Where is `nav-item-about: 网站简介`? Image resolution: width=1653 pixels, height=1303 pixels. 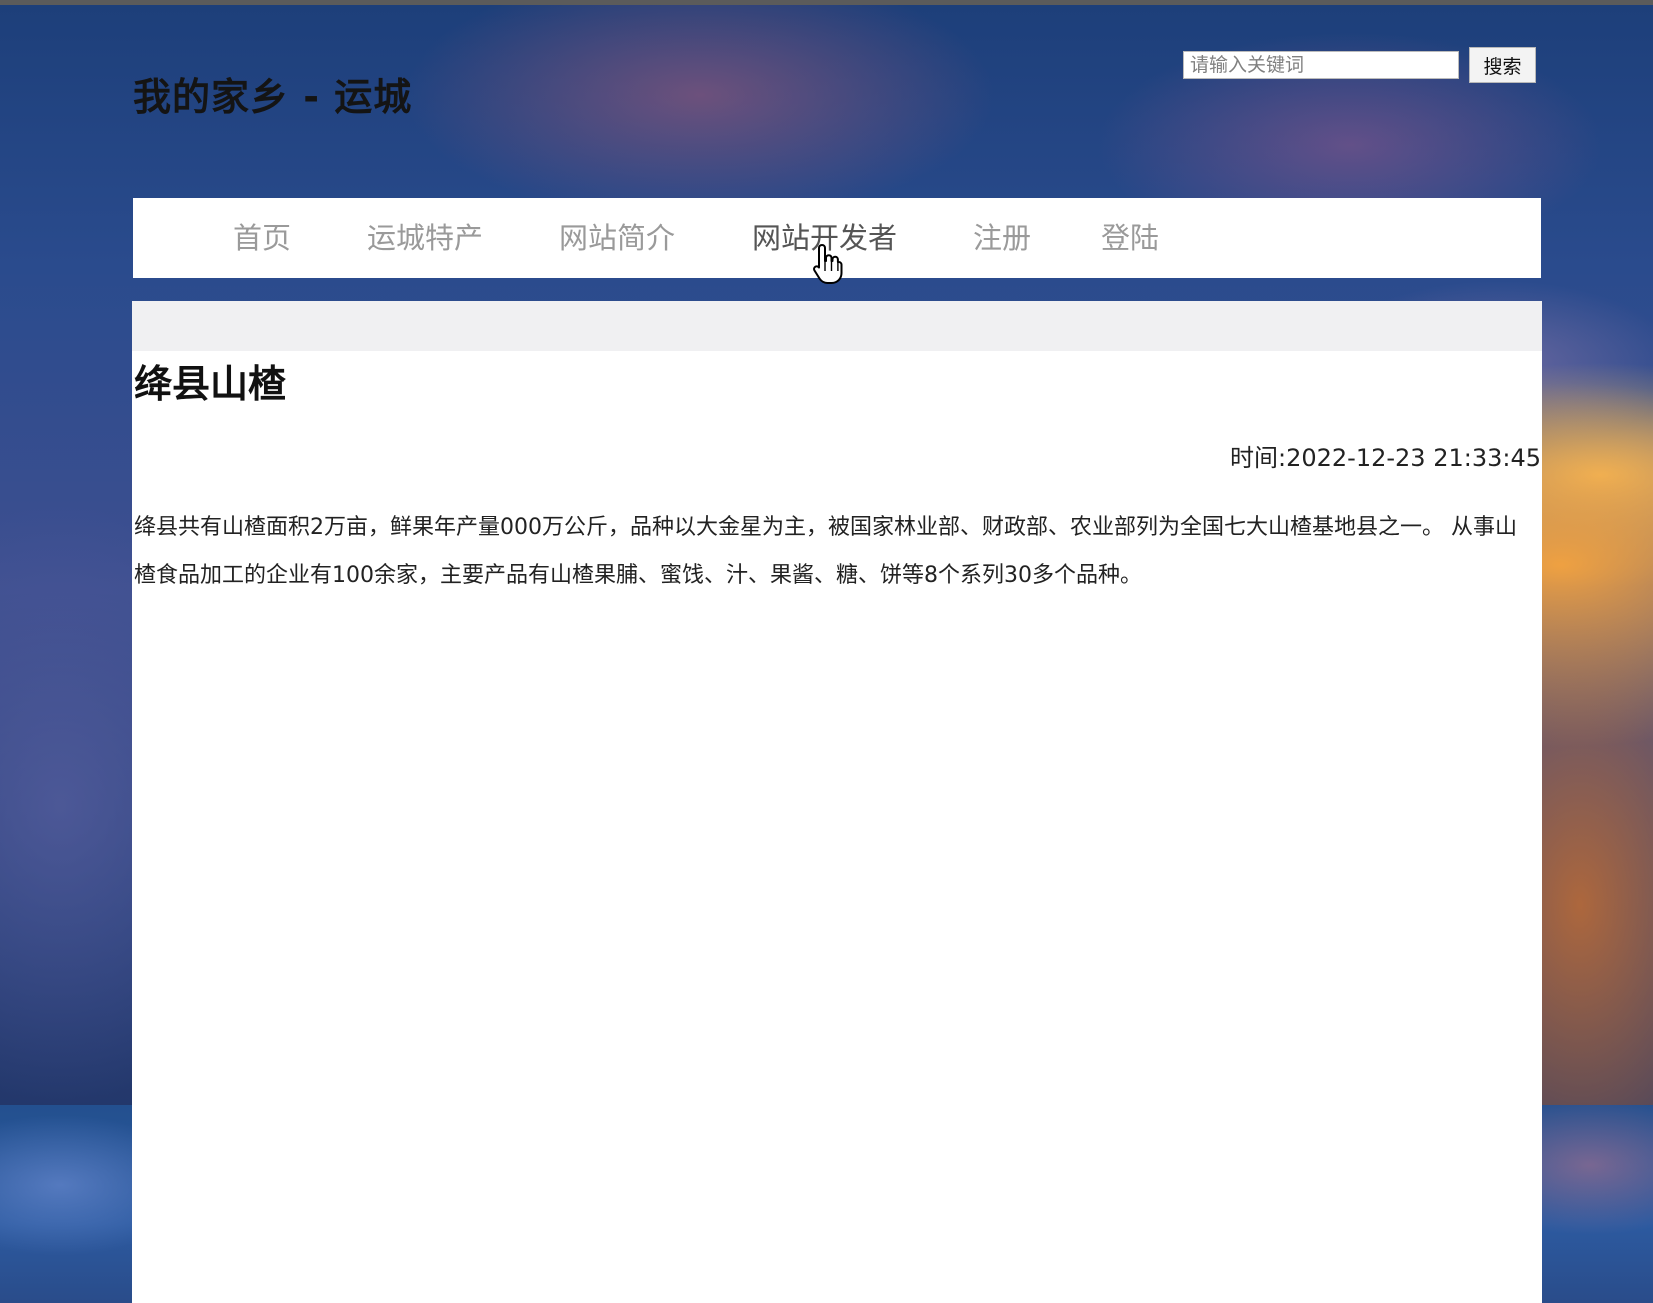 nav-item-about: 网站简介 is located at coordinates (617, 238).